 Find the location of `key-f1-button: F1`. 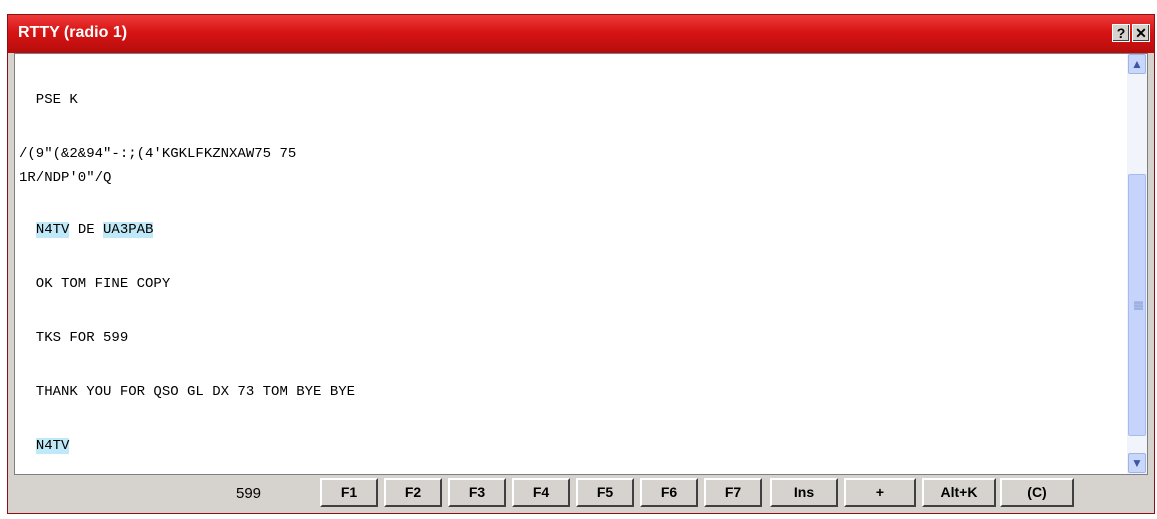

key-f1-button: F1 is located at coordinates (349, 492).